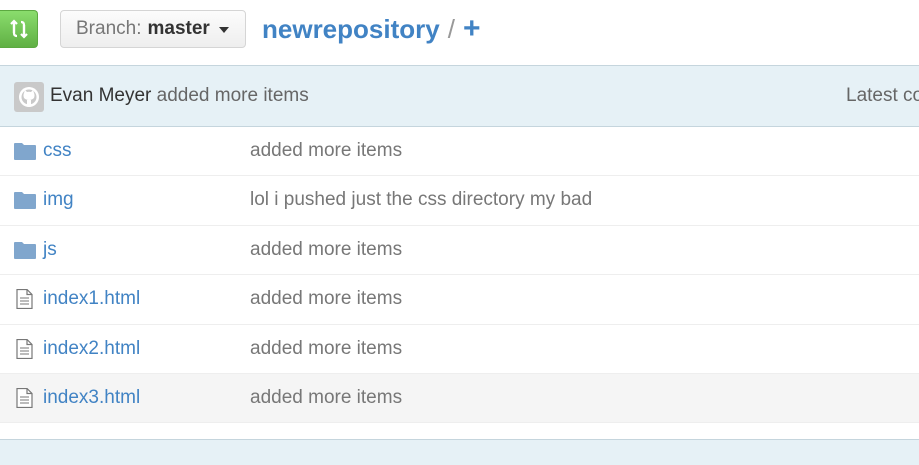  What do you see at coordinates (459, 152) in the screenshot?
I see `file-row-css: css added more items` at bounding box center [459, 152].